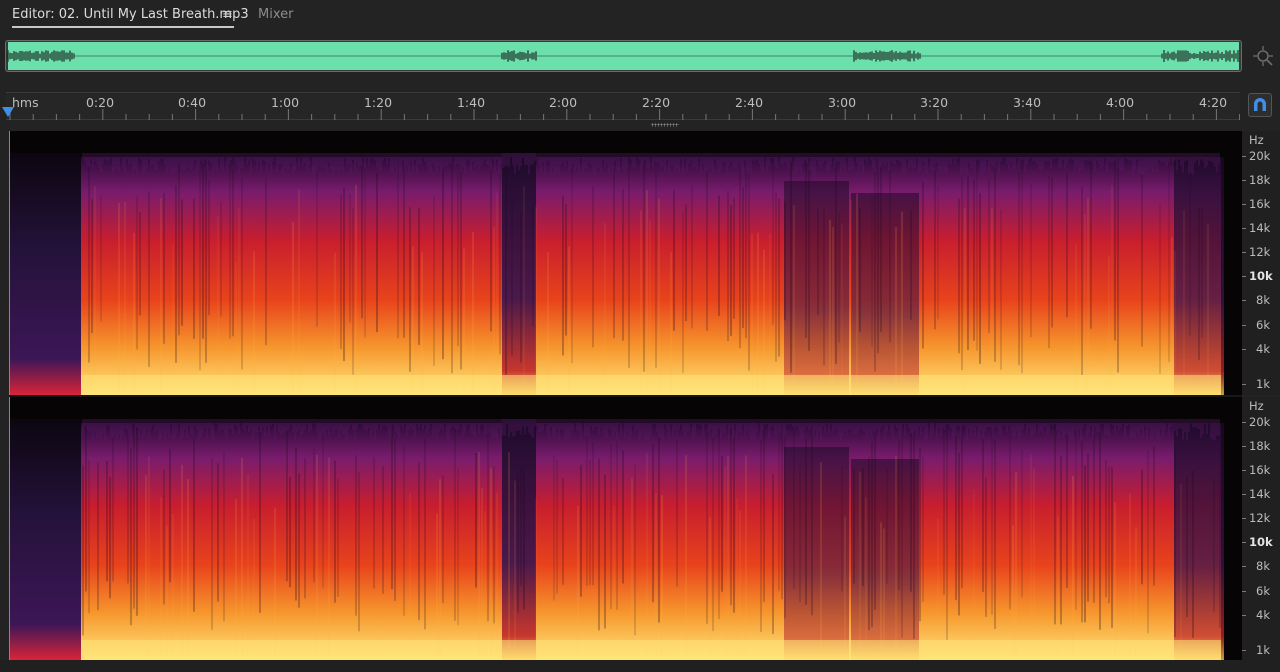  Describe the element at coordinates (378, 102) in the screenshot. I see `ruler-tick-label: 1:20` at that location.